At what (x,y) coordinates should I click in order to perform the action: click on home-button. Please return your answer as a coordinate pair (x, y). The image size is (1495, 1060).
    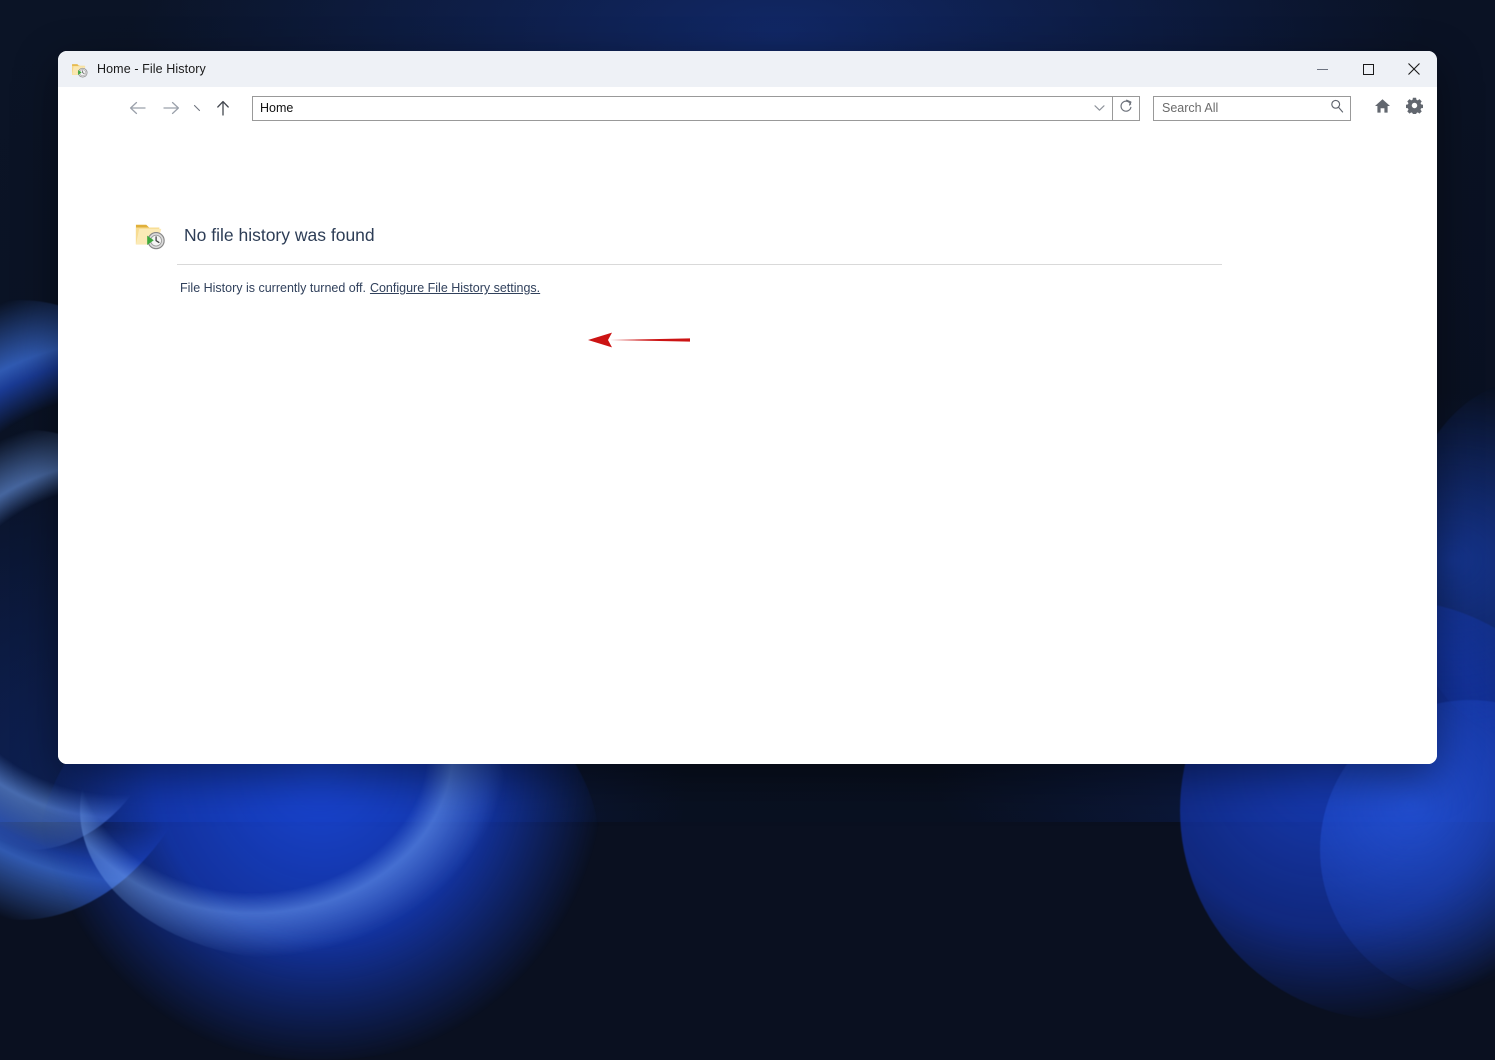
    Looking at the image, I should click on (1382, 108).